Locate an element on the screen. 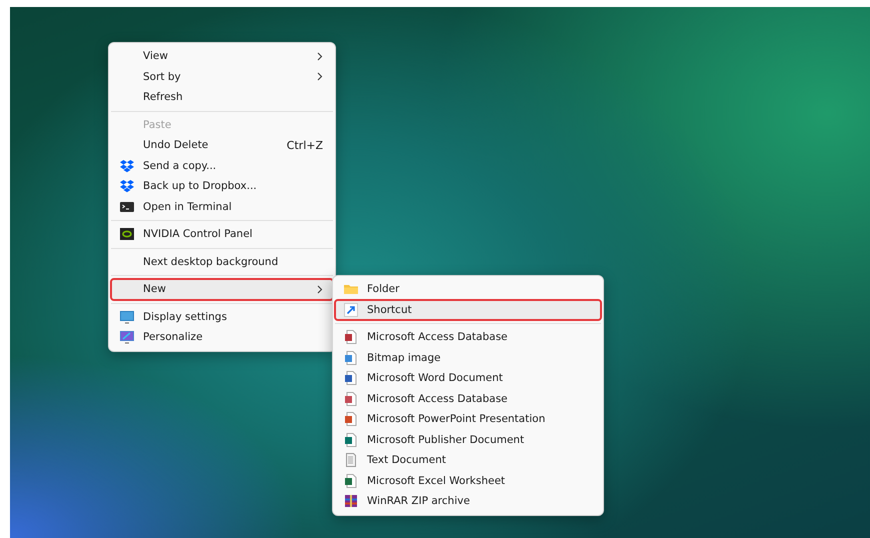 The width and height of the screenshot is (870, 538). menu-item: Bitmap image is located at coordinates (468, 358).